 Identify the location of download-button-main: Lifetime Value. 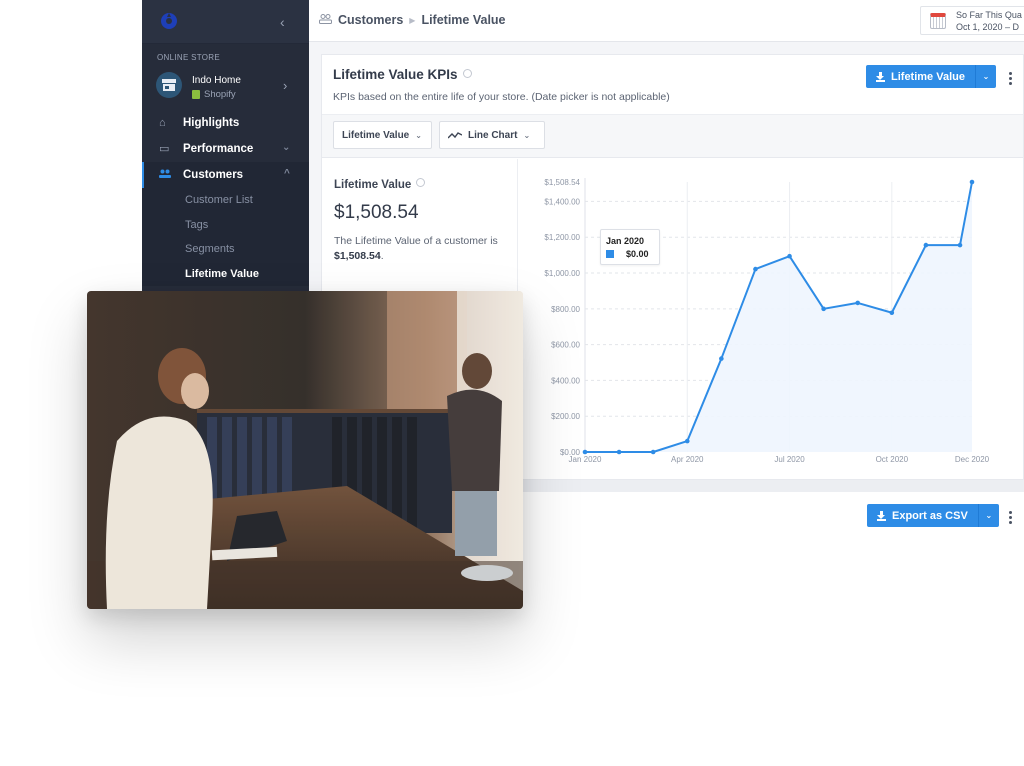
(920, 76).